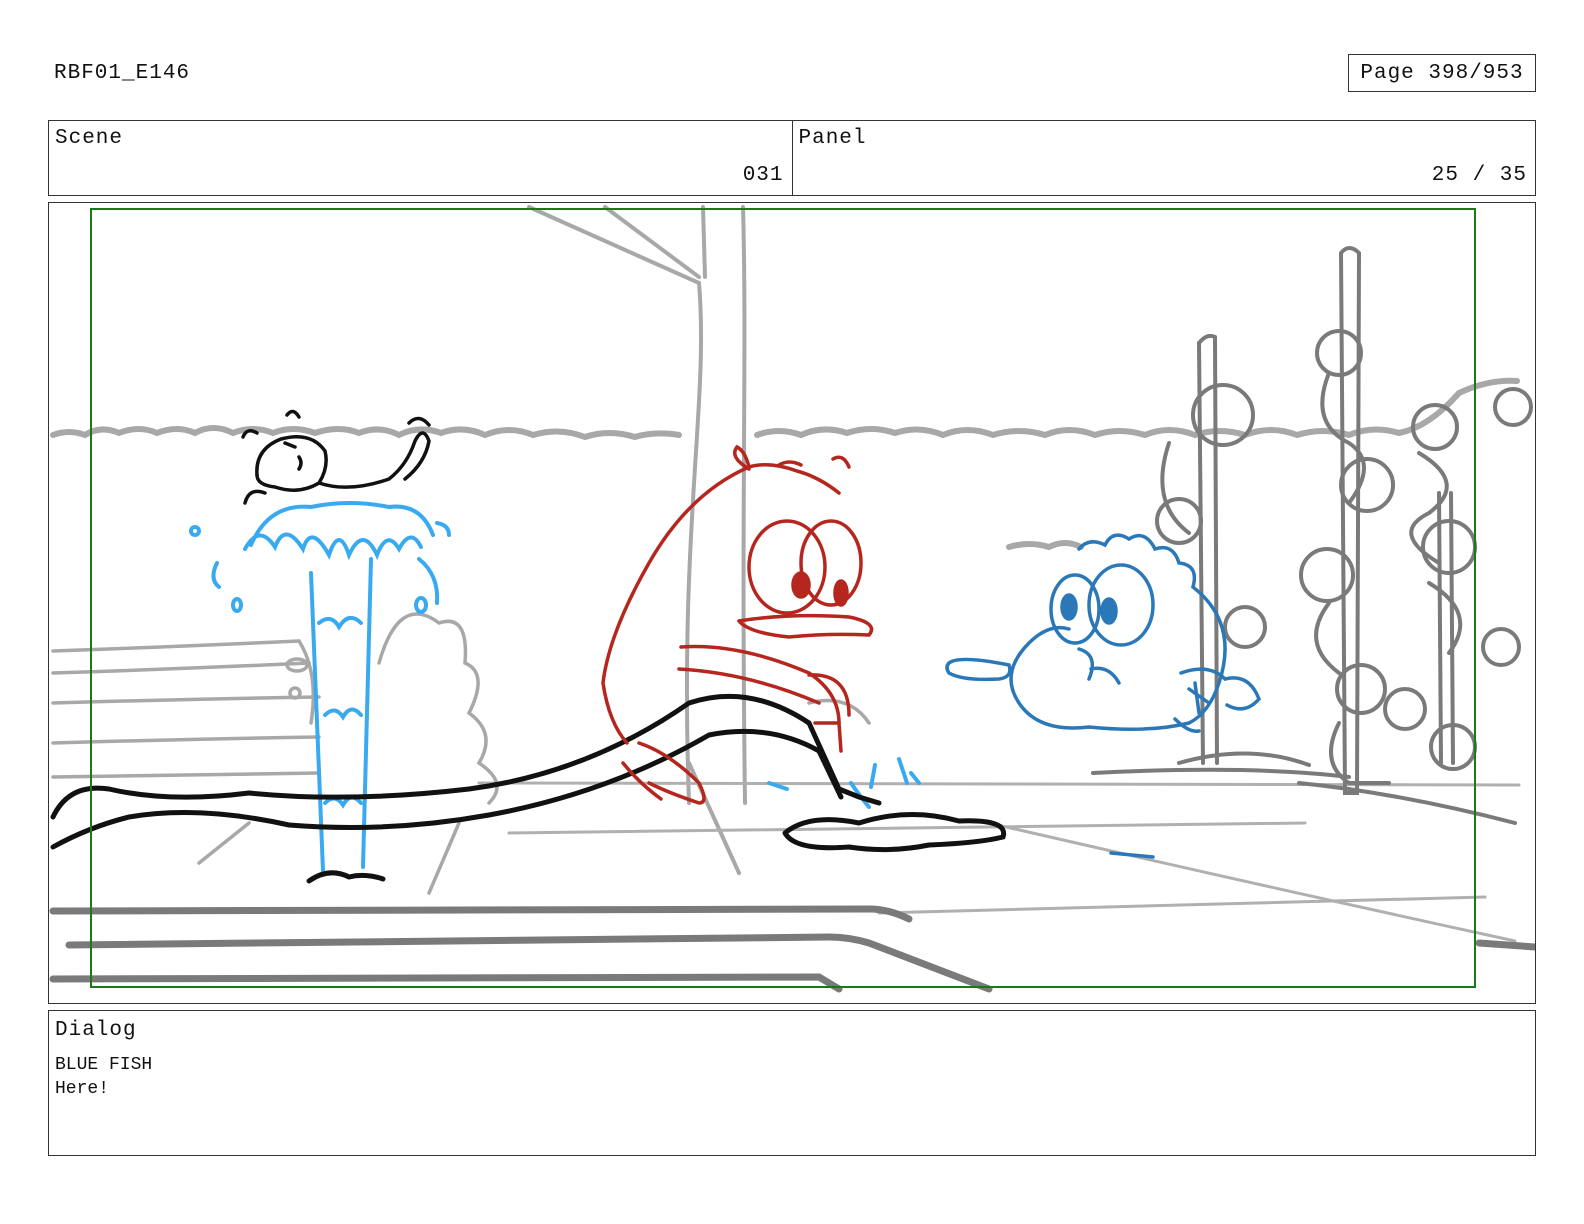 This screenshot has height=1224, width=1584. What do you see at coordinates (1312, 535) in the screenshot?
I see `fruit-tree-poles` at bounding box center [1312, 535].